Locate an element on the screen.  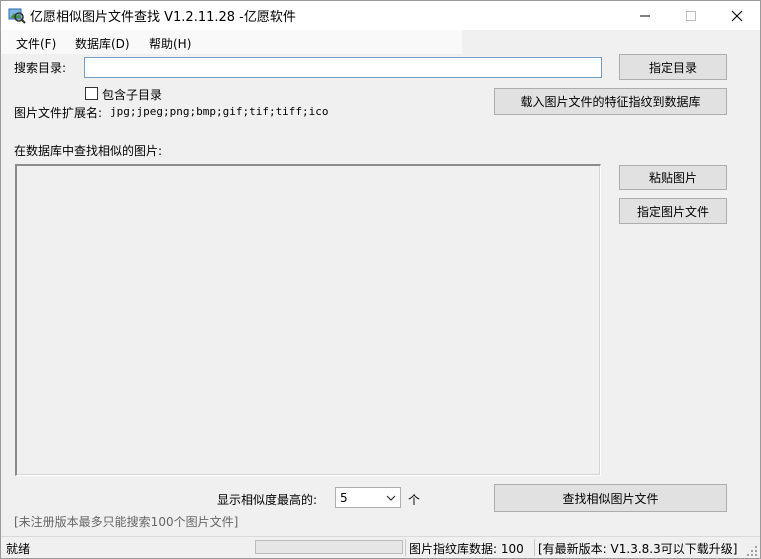
resize-grip-icon is located at coordinates (752, 551).